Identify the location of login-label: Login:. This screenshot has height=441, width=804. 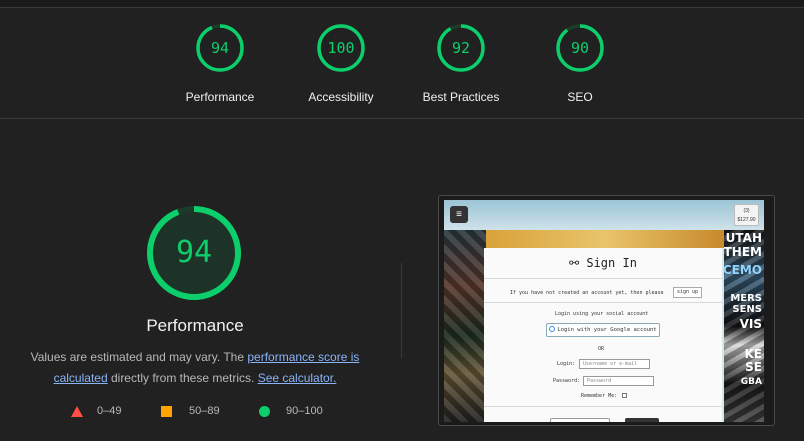
(566, 364).